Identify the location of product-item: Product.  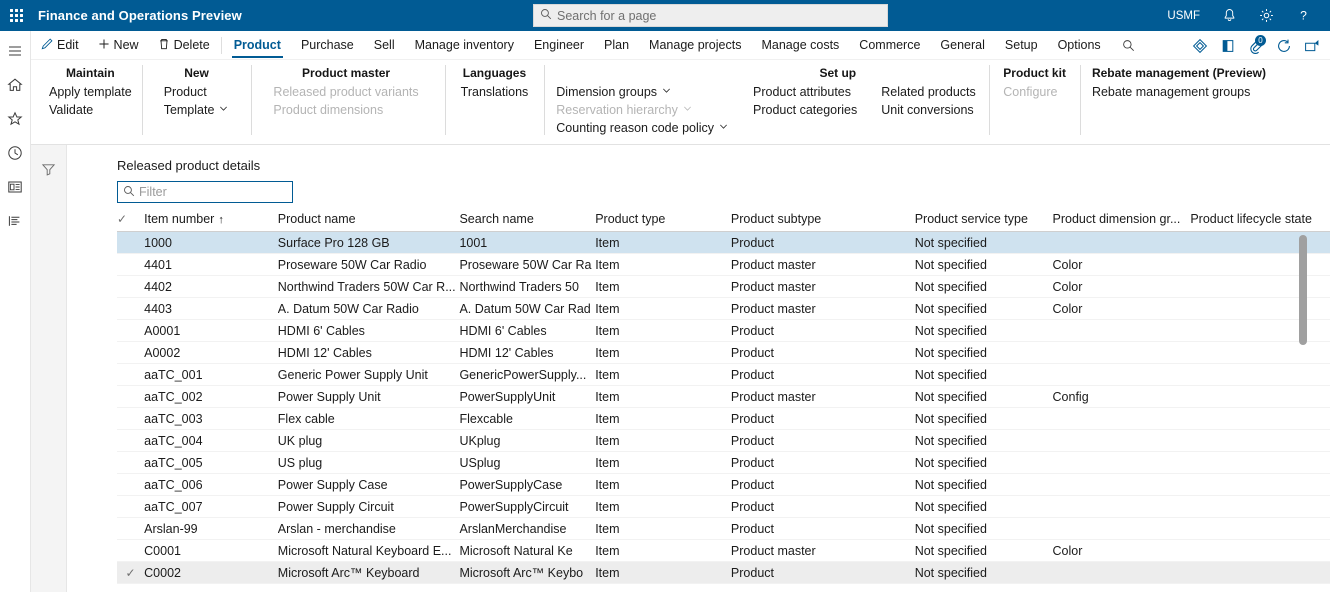
(197, 92).